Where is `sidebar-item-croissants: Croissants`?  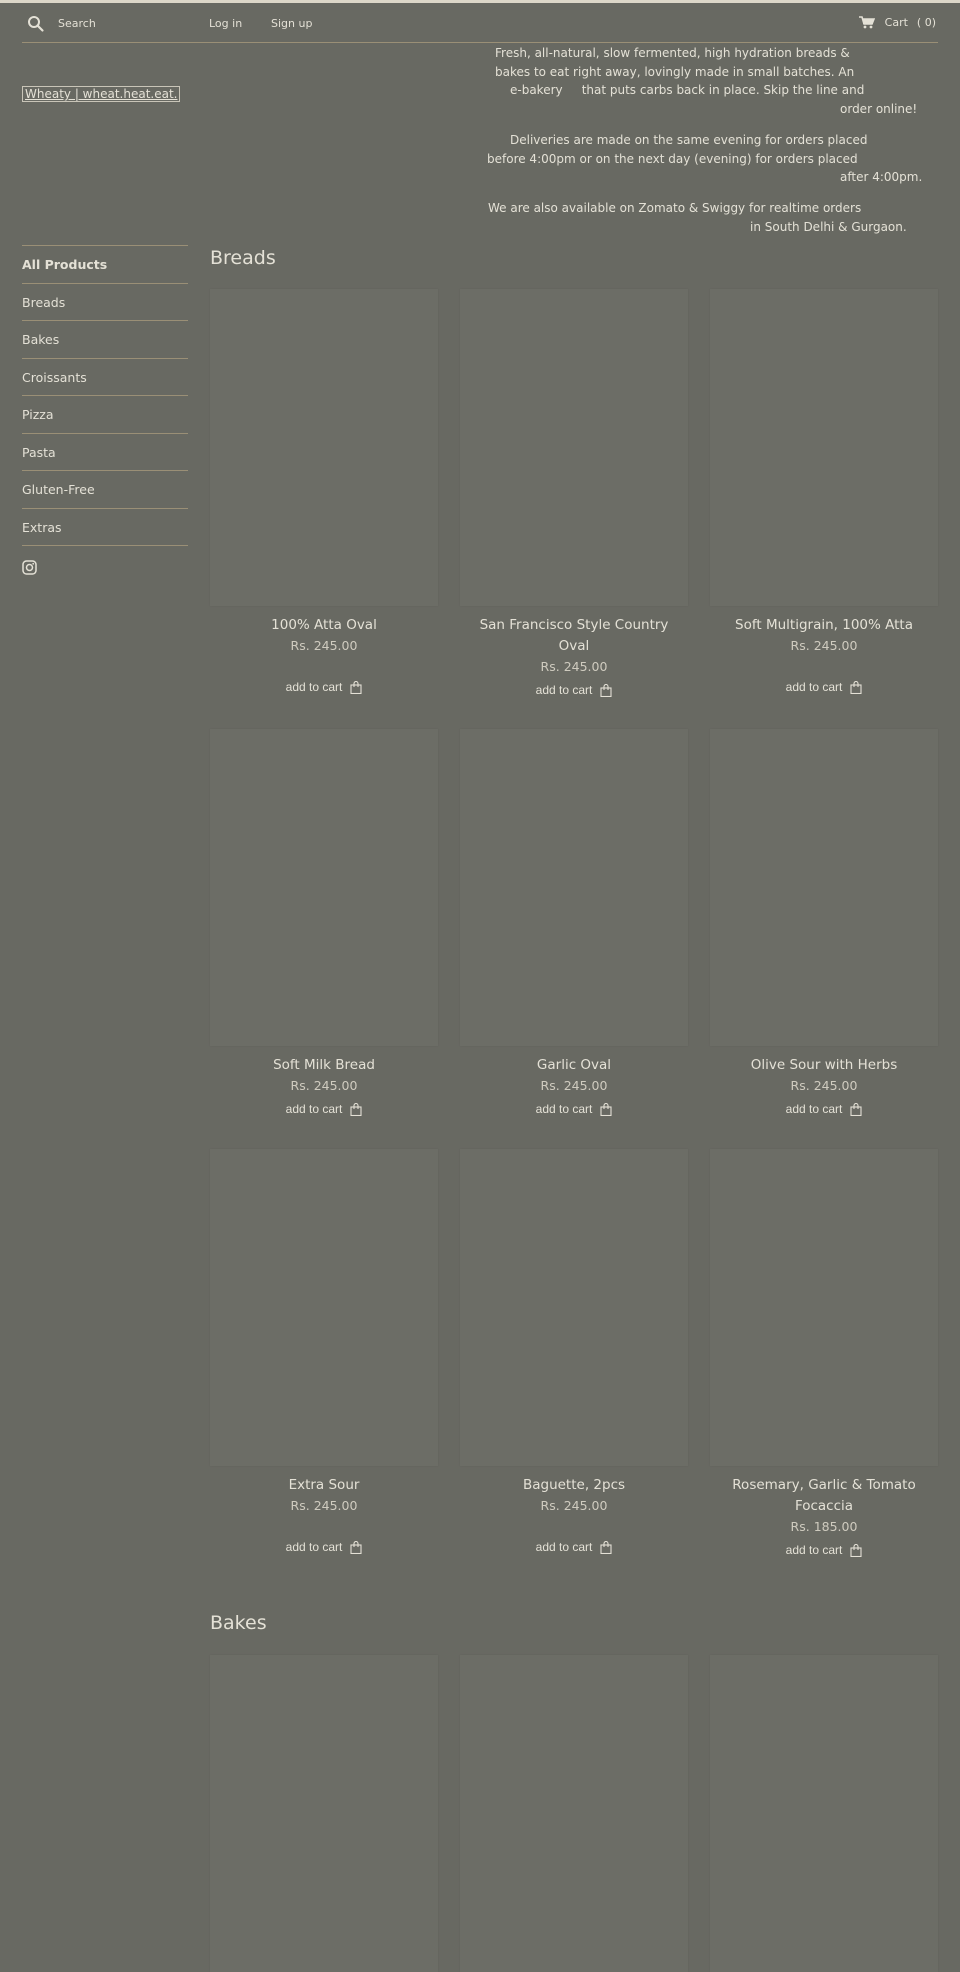
sidebar-item-croissants: Croissants is located at coordinates (105, 376).